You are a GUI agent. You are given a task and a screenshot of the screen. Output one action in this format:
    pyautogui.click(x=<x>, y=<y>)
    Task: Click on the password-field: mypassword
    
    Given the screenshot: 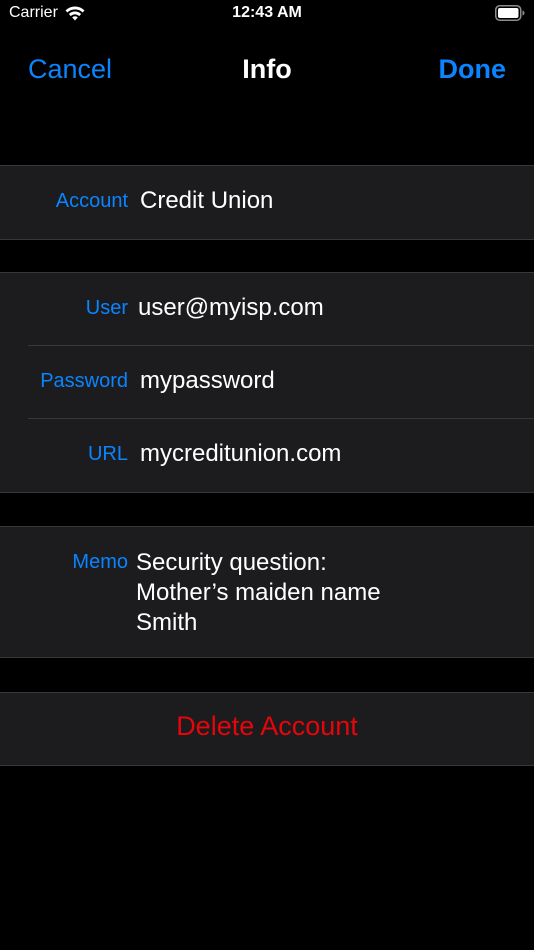 What is the action you would take?
    pyautogui.click(x=207, y=381)
    